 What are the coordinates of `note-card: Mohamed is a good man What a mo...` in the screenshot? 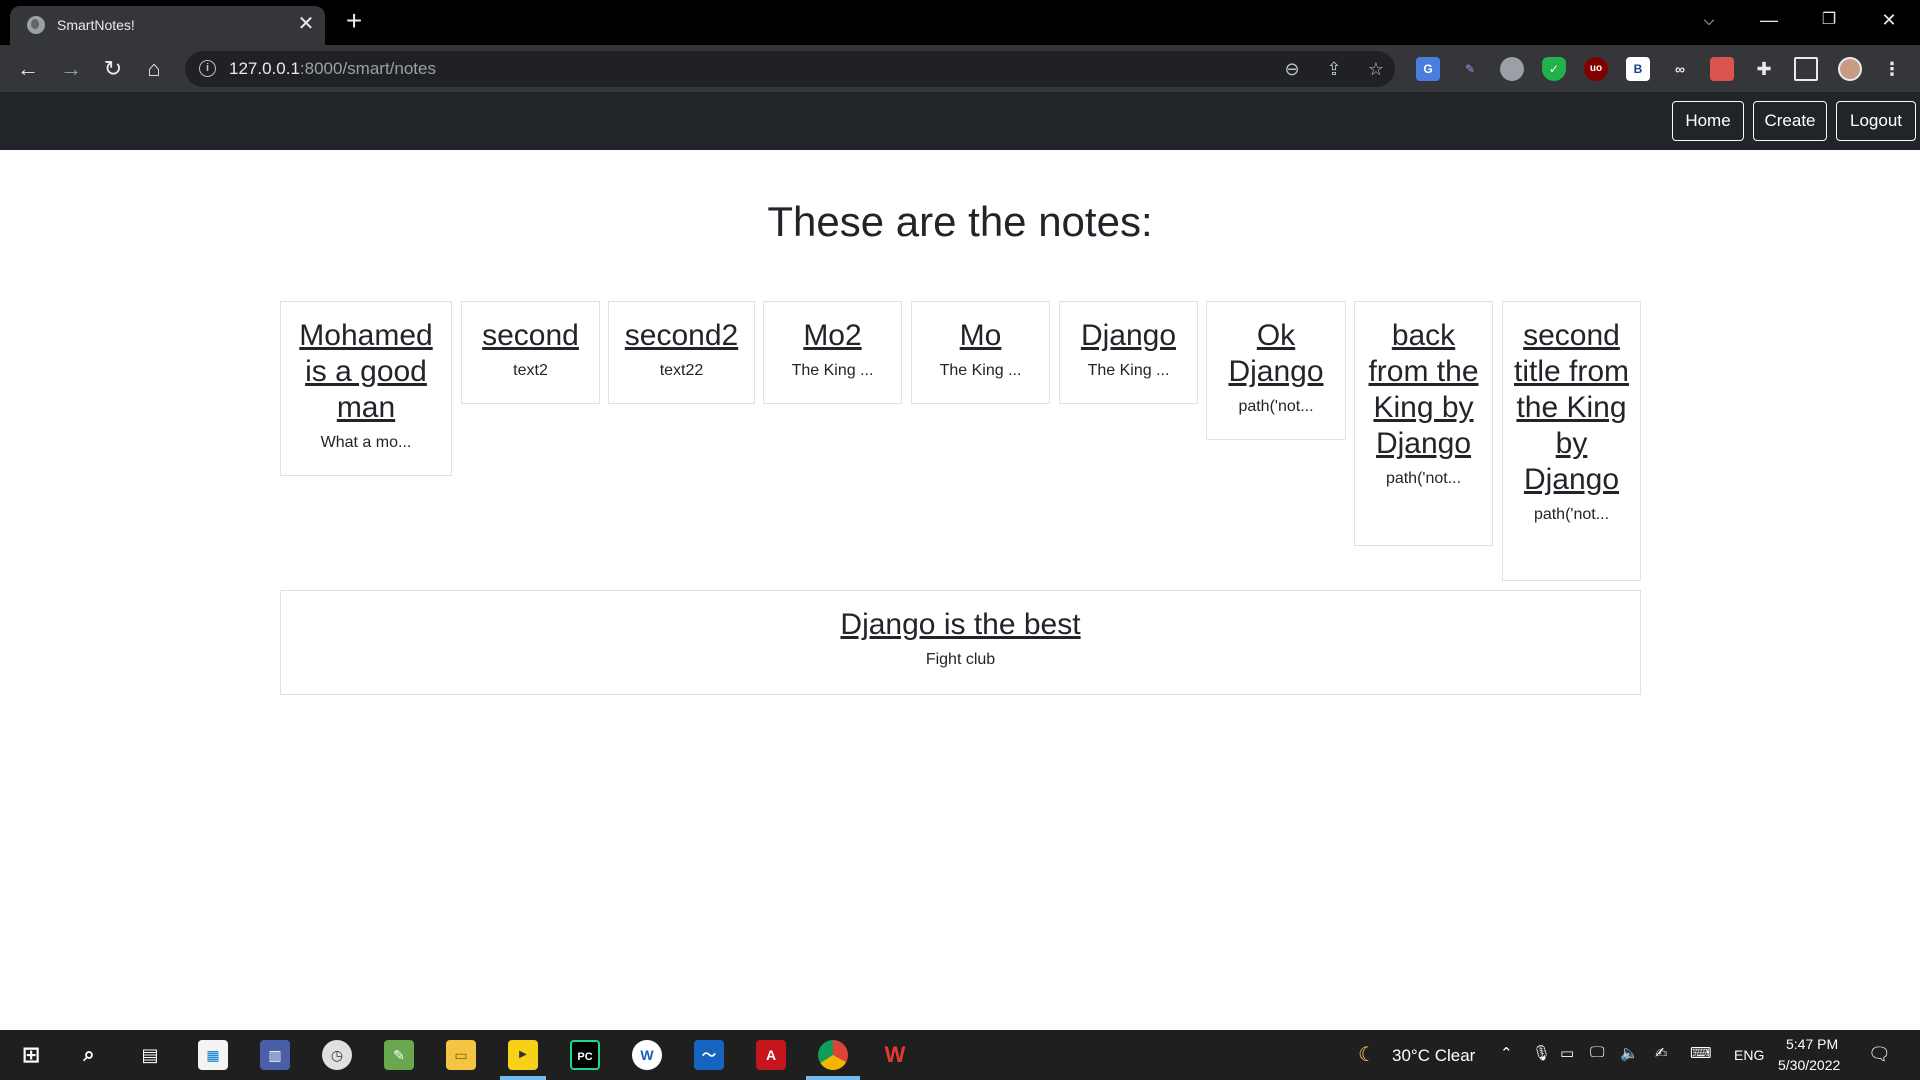 It's located at (366, 388).